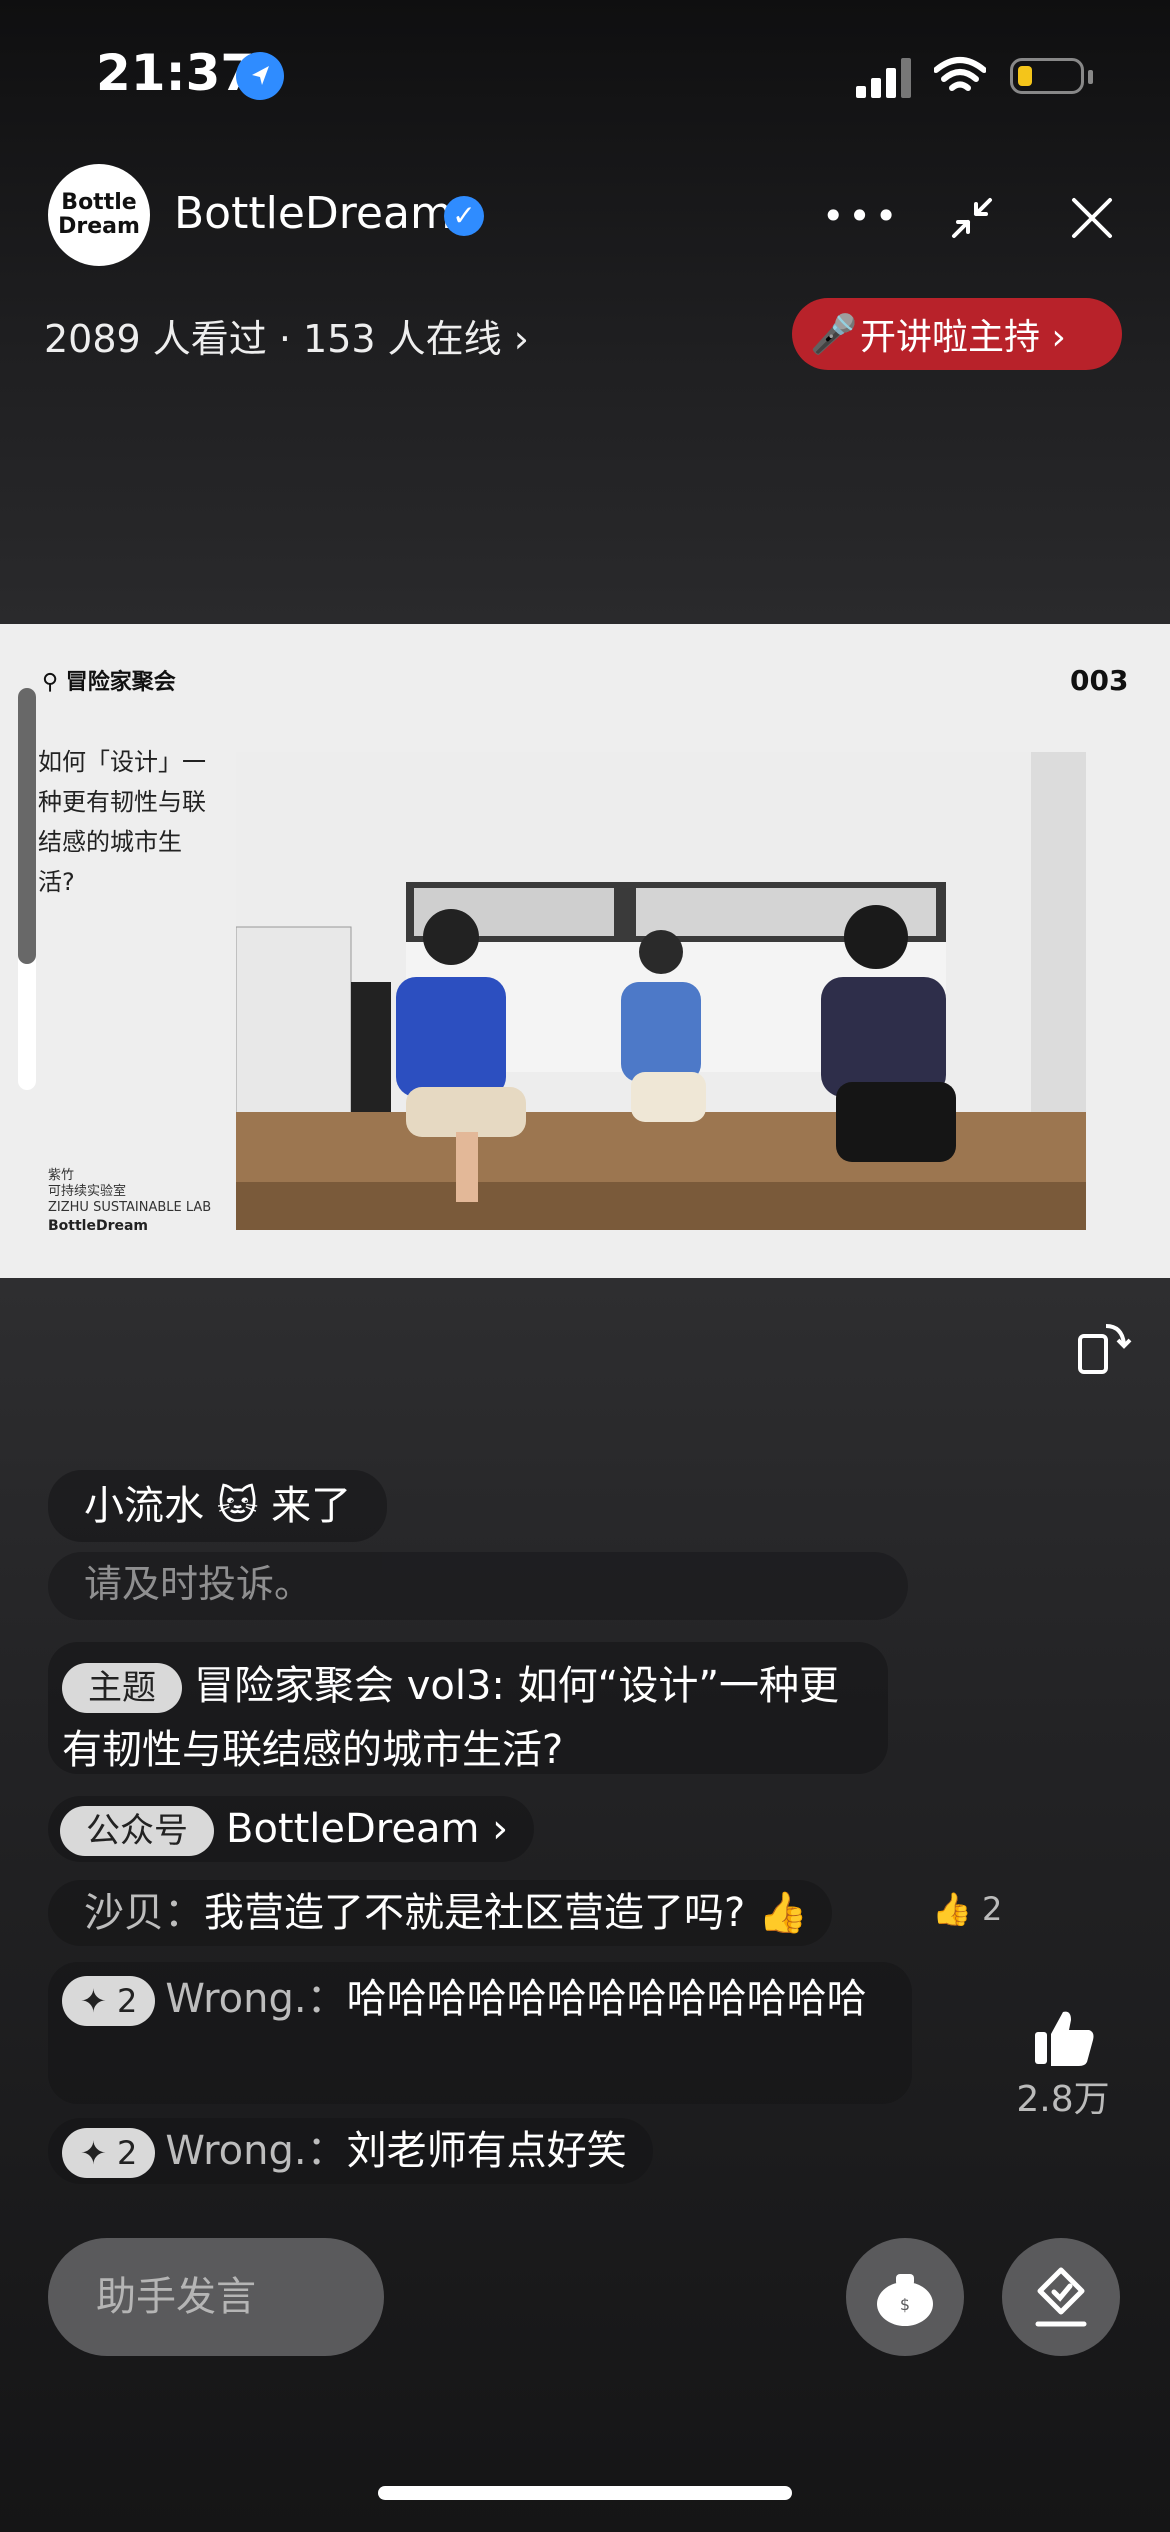 The image size is (1170, 2532). What do you see at coordinates (661, 991) in the screenshot?
I see `stream-photo` at bounding box center [661, 991].